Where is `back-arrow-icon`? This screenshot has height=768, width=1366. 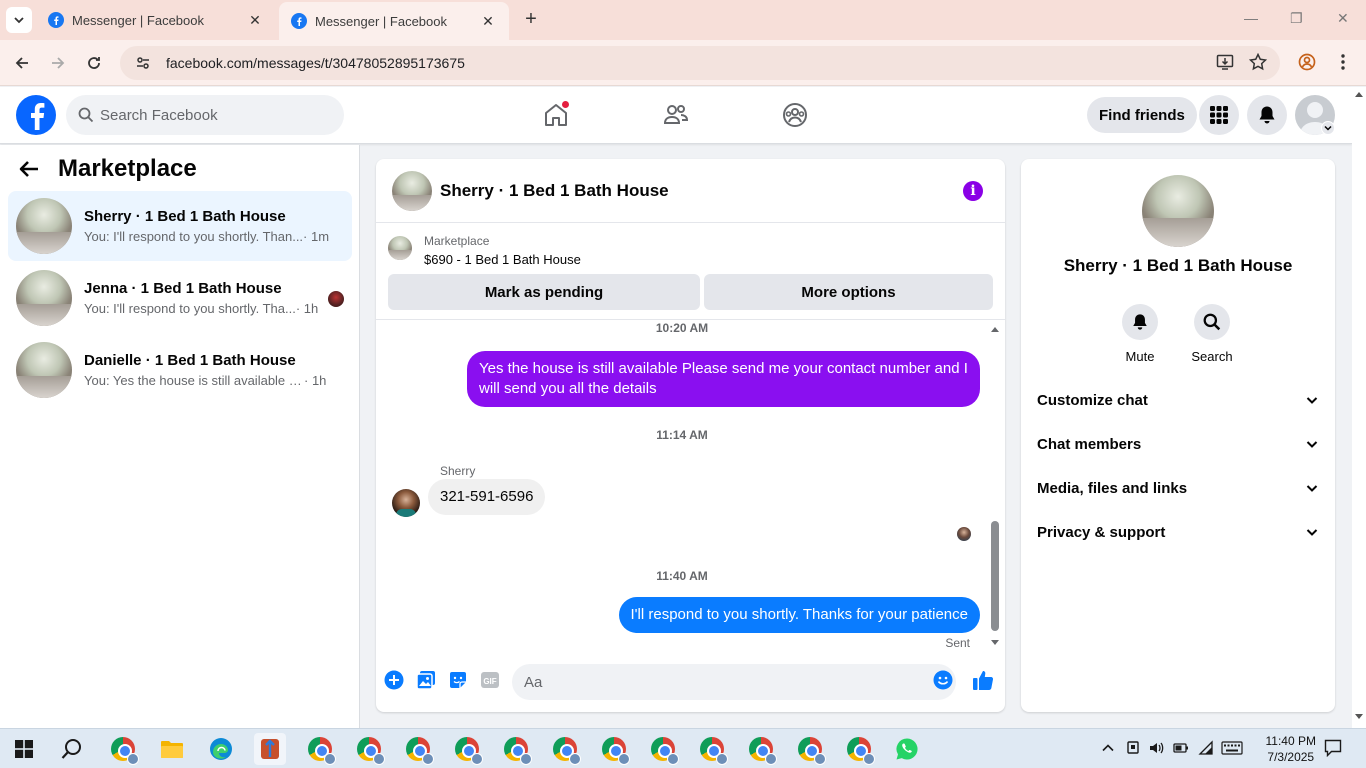 back-arrow-icon is located at coordinates (29, 169).